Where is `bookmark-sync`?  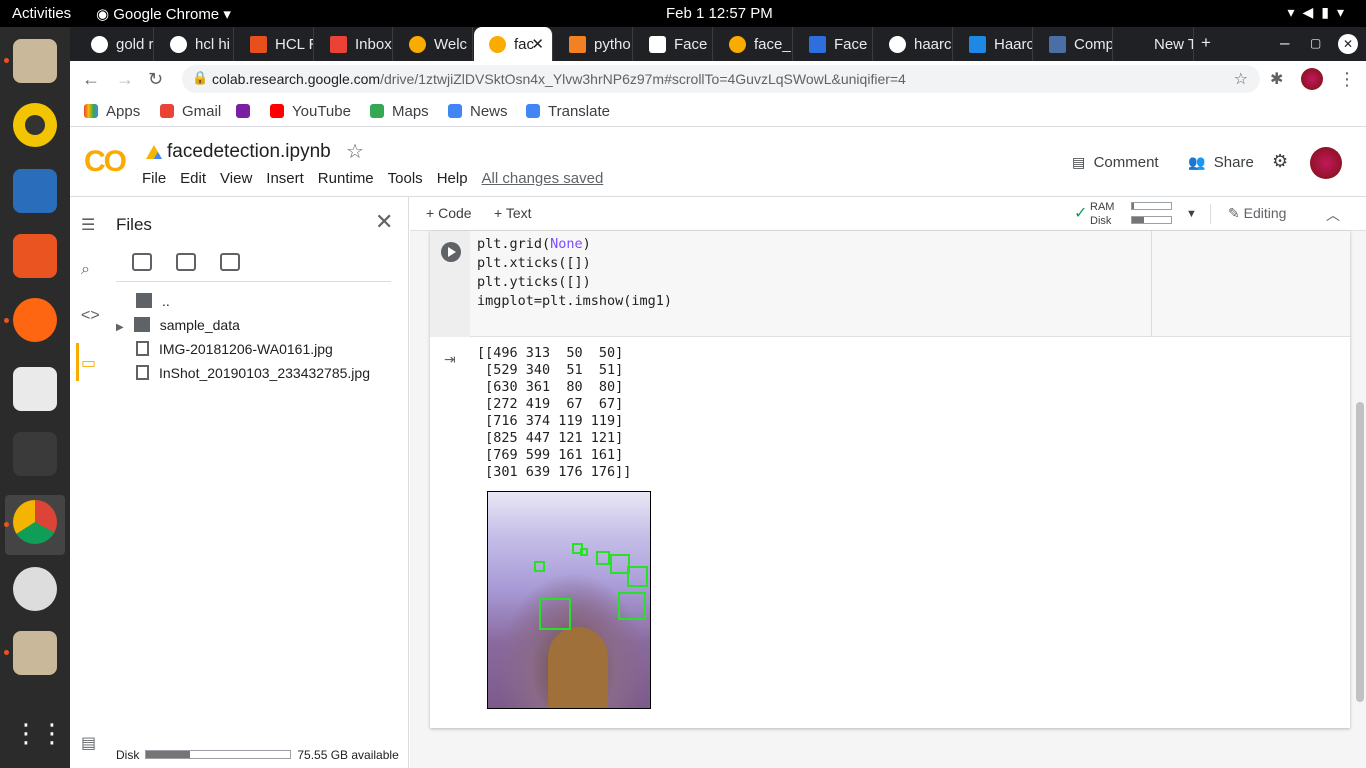
bookmark-sync is located at coordinates (247, 111).